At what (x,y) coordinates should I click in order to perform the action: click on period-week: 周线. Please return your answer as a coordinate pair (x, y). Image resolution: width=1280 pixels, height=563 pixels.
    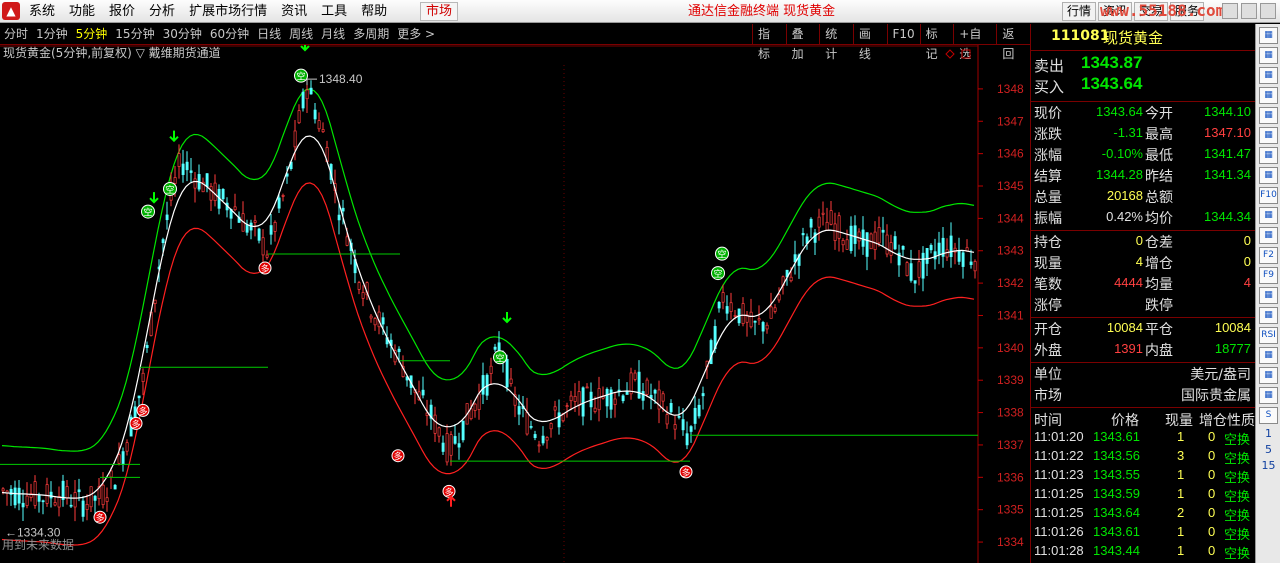
    Looking at the image, I should click on (301, 34).